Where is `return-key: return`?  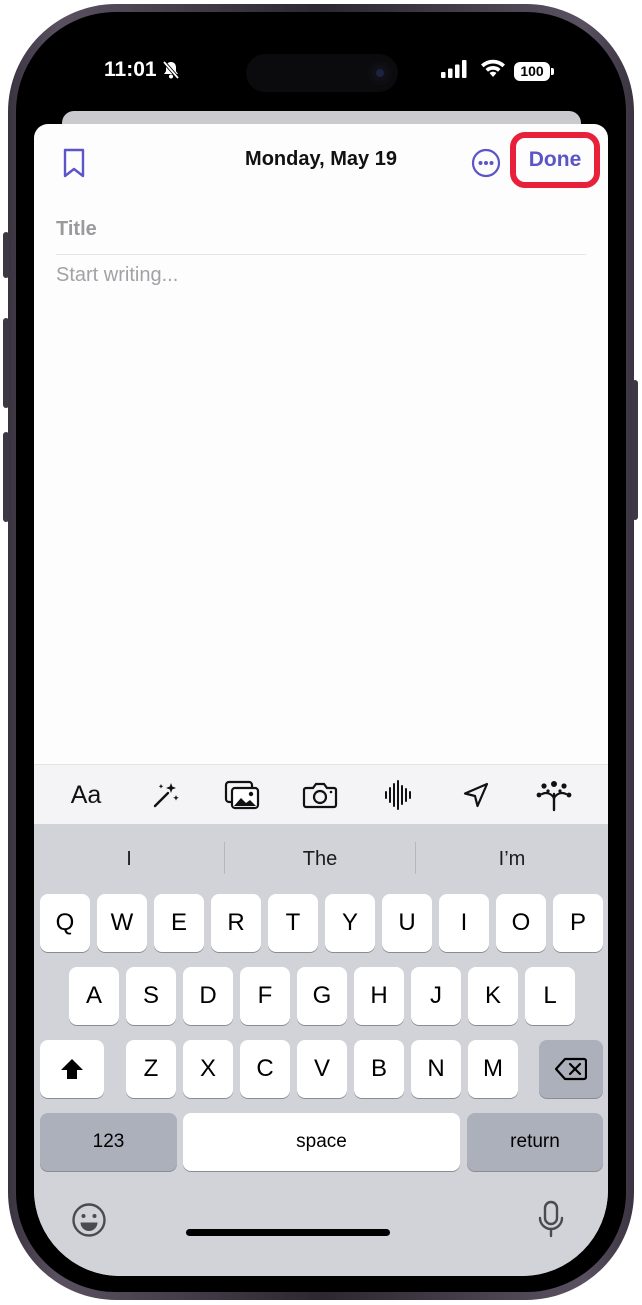
return-key: return is located at coordinates (535, 1142).